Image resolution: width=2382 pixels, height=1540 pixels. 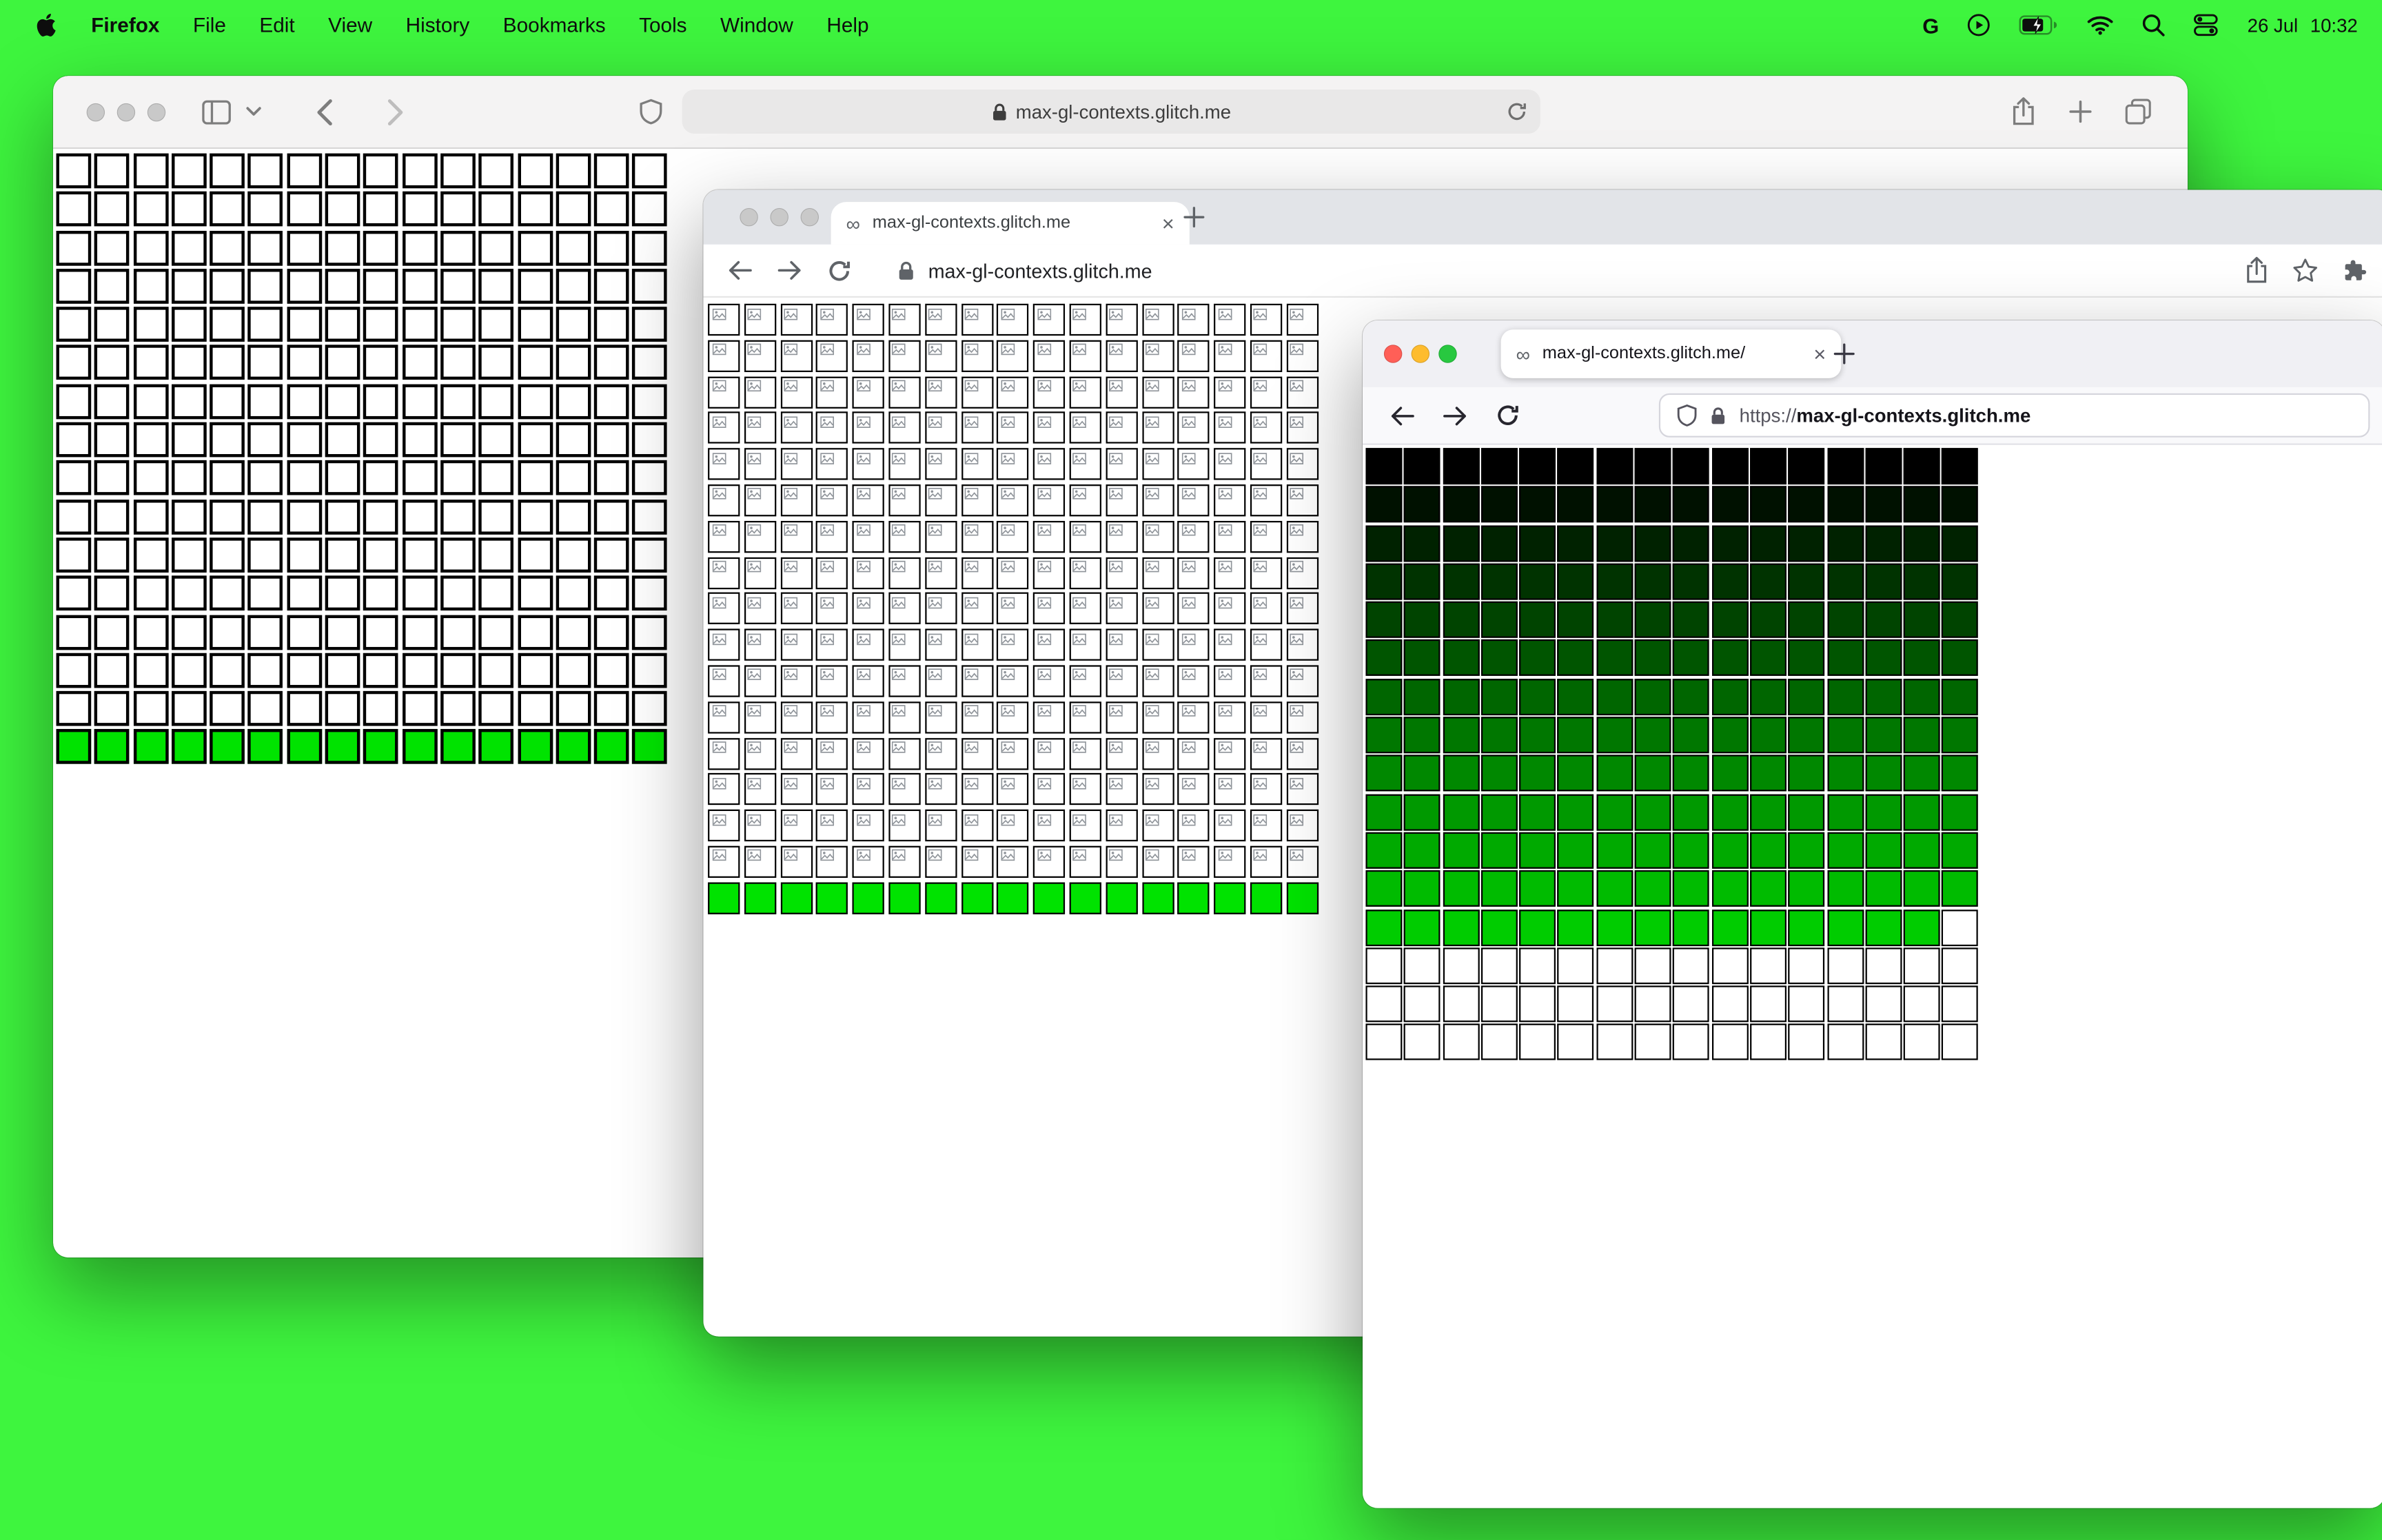 What do you see at coordinates (2305, 270) in the screenshot?
I see `bookmark-star-icon` at bounding box center [2305, 270].